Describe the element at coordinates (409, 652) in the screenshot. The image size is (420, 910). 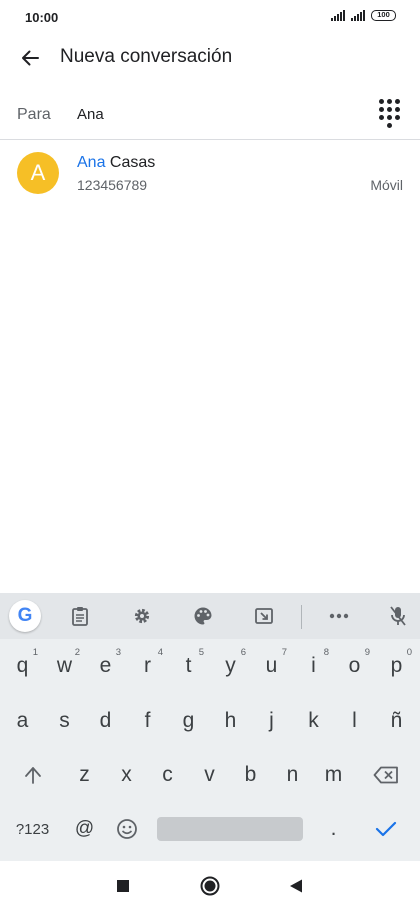
I see `key-hint: 0` at that location.